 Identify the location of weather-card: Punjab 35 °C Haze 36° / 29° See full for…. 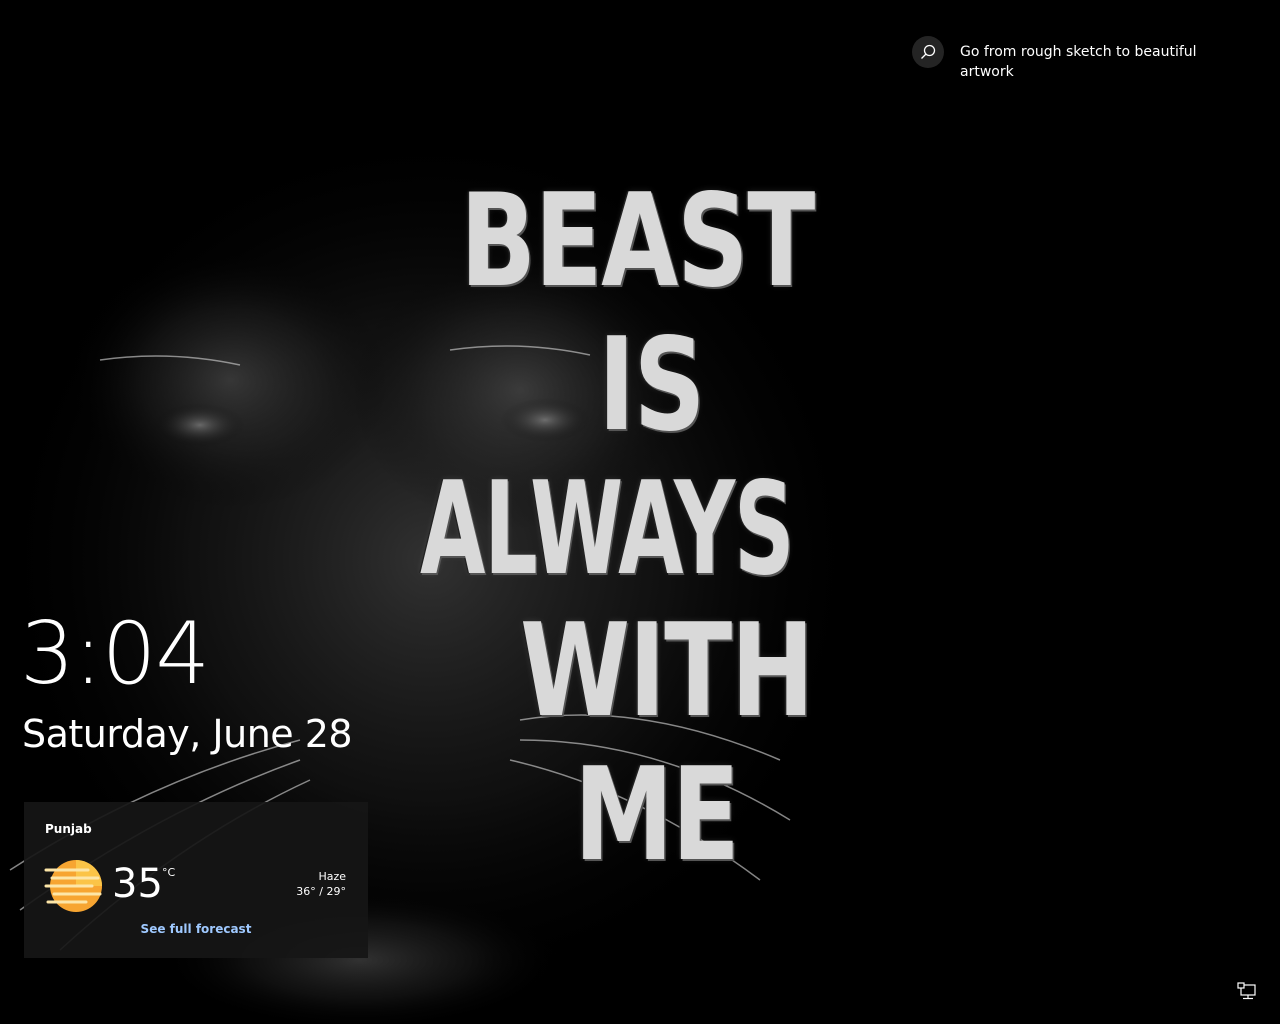
(196, 880).